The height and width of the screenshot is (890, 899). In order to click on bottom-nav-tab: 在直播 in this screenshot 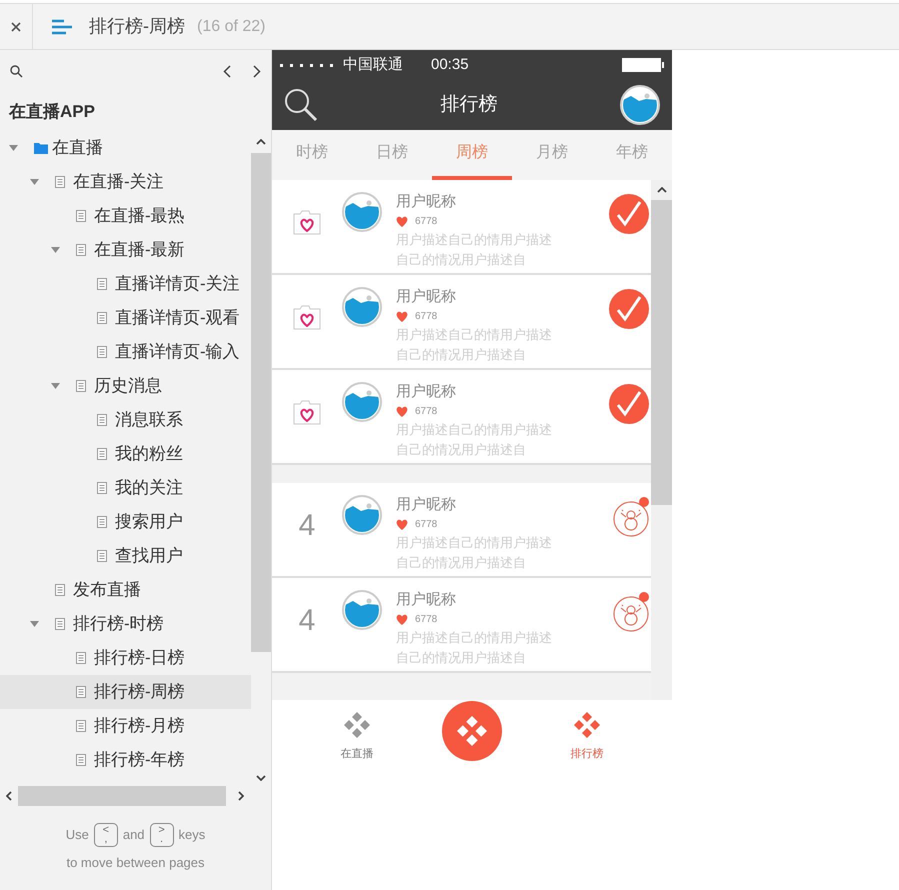, I will do `click(357, 731)`.